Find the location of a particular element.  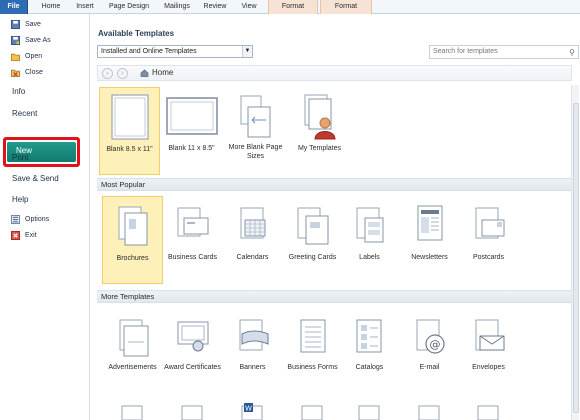

tile-newsletters: Newsletters is located at coordinates (429, 240).